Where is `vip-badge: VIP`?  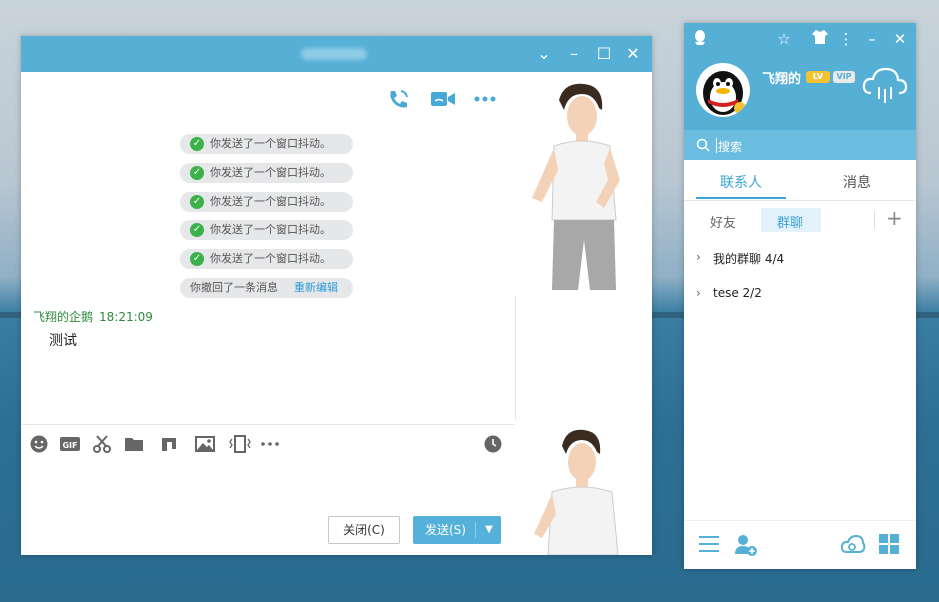 vip-badge: VIP is located at coordinates (844, 77).